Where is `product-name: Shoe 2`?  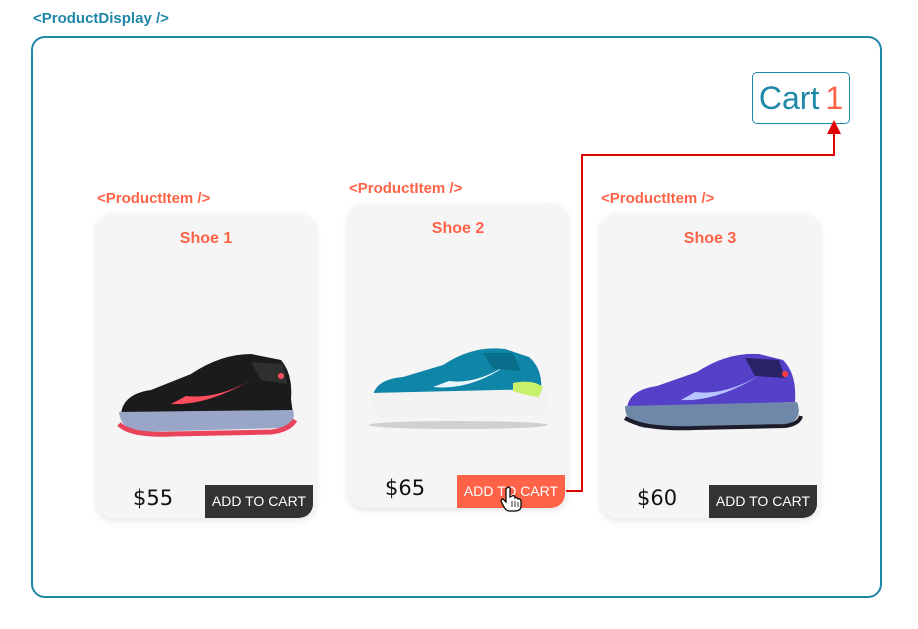 product-name: Shoe 2 is located at coordinates (458, 228).